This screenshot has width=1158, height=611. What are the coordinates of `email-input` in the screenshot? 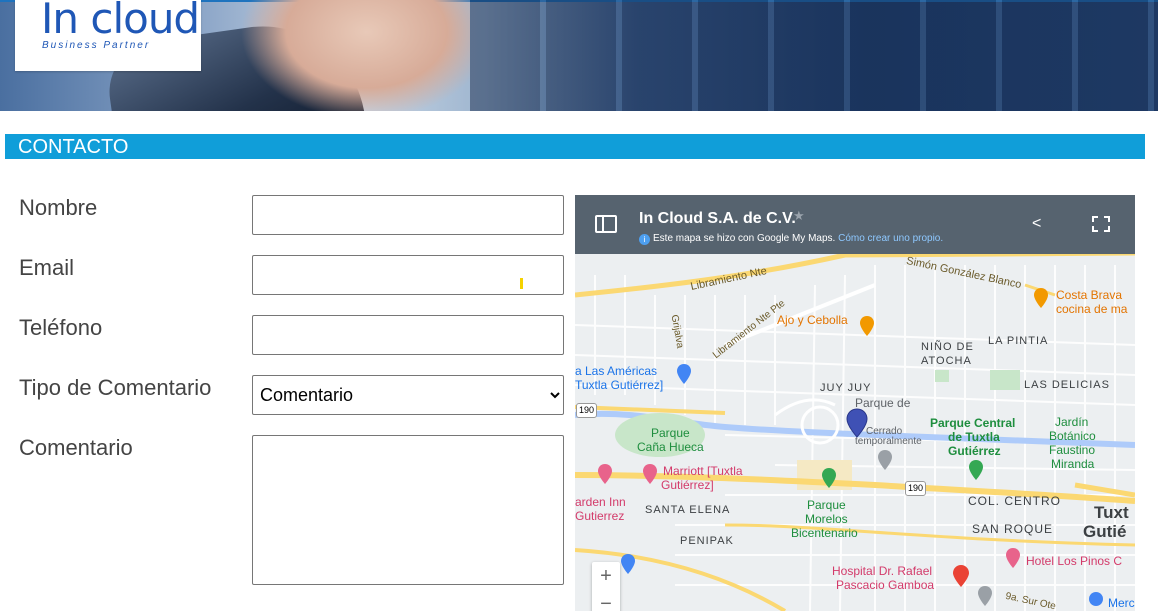 It's located at (408, 275).